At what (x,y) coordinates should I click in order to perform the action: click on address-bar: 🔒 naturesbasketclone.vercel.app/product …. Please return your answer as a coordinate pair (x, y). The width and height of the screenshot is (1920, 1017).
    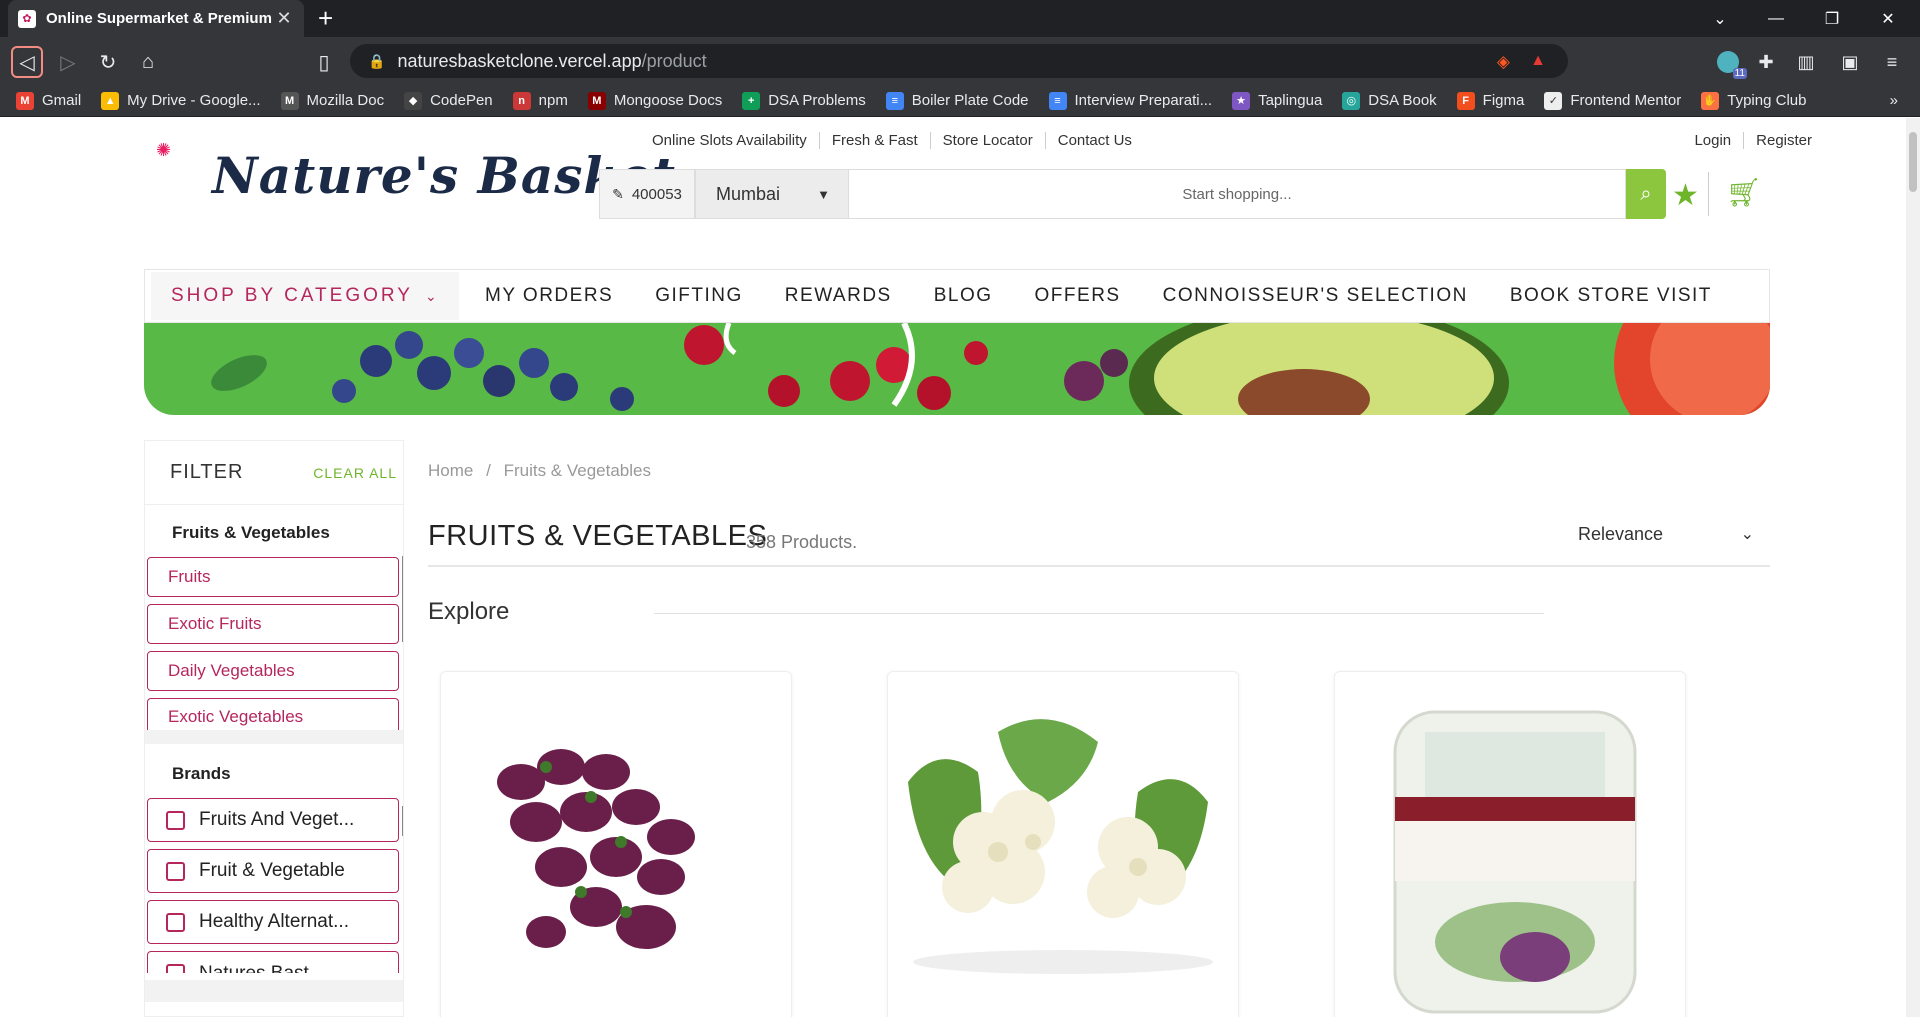
    Looking at the image, I should click on (959, 61).